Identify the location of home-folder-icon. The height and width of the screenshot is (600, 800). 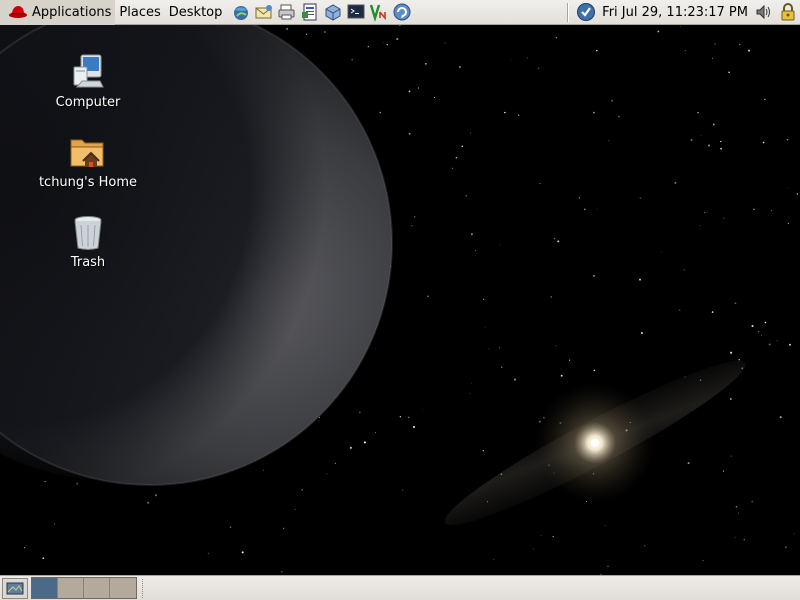
(87, 153).